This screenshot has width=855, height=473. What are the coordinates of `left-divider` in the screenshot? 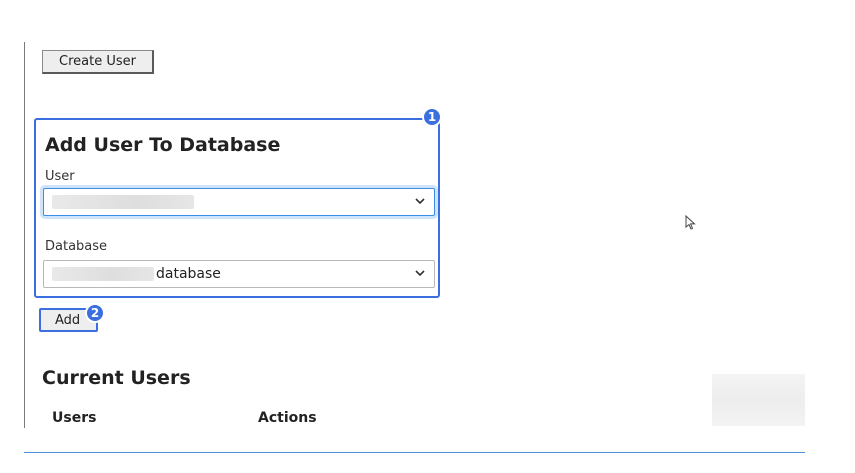 It's located at (24, 235).